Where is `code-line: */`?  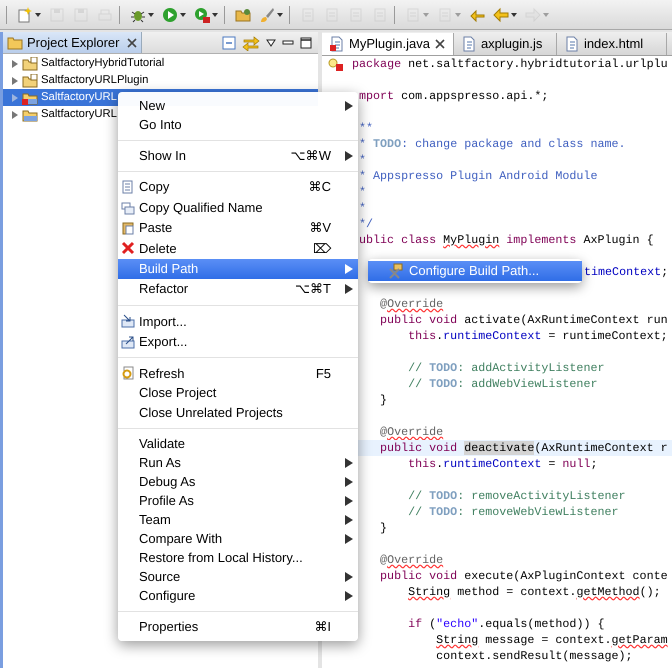
code-line: */ is located at coordinates (366, 224).